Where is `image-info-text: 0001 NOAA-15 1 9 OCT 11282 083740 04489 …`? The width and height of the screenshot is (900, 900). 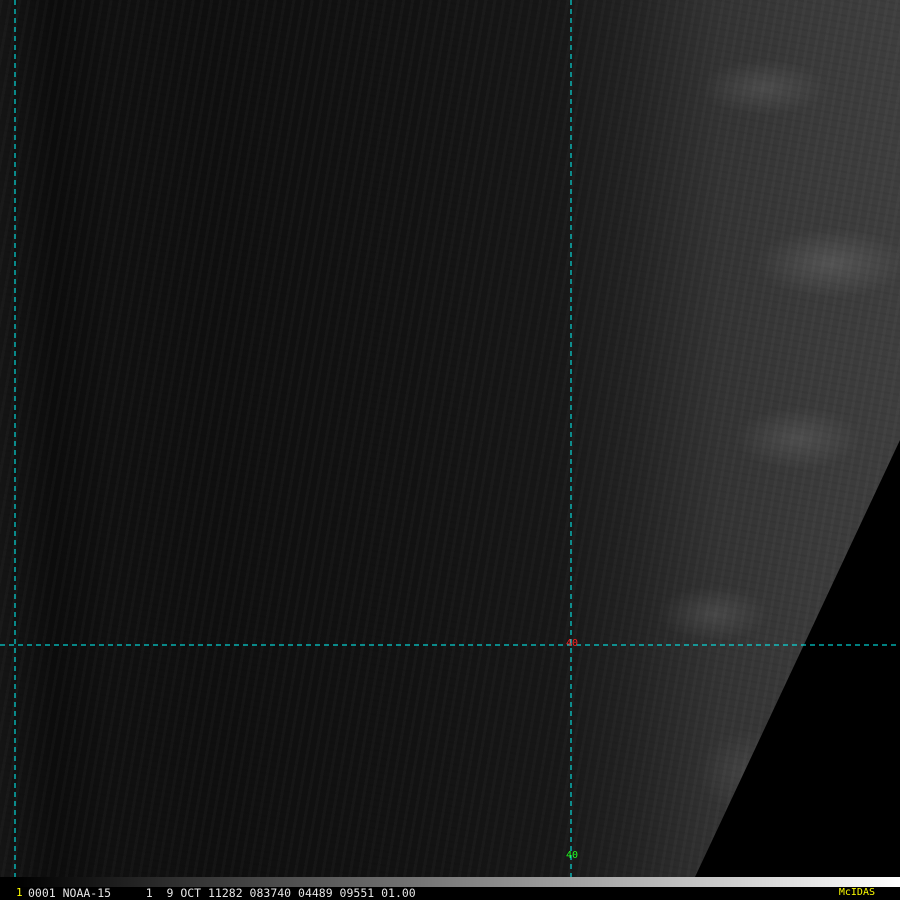 image-info-text: 0001 NOAA-15 1 9 OCT 11282 083740 04489 … is located at coordinates (222, 893).